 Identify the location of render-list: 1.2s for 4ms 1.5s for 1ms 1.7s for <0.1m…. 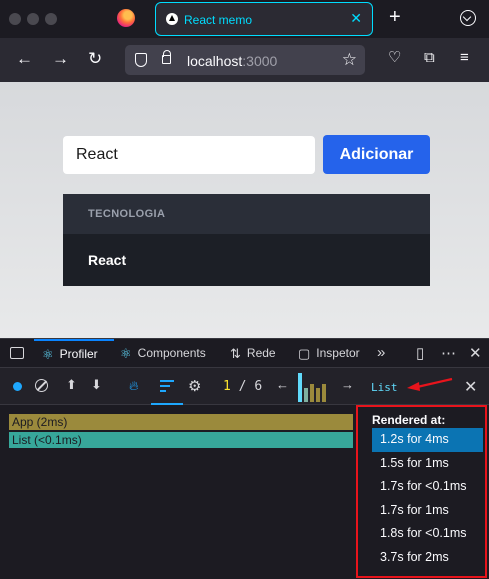
(427, 498).